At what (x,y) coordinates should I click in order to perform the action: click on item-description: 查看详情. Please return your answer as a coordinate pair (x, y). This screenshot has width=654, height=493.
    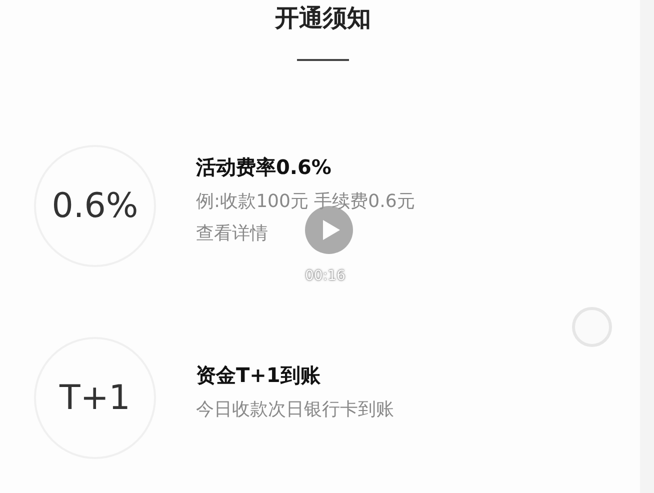
    Looking at the image, I should click on (232, 233).